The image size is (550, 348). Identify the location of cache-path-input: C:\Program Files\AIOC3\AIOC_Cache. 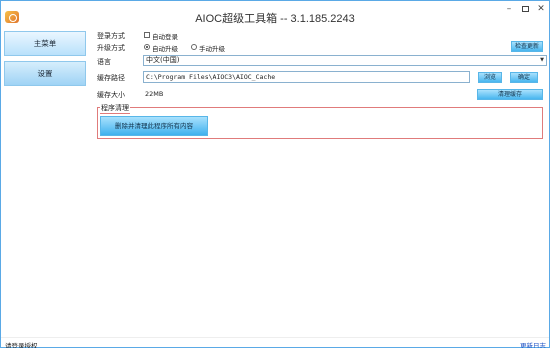
(306, 77).